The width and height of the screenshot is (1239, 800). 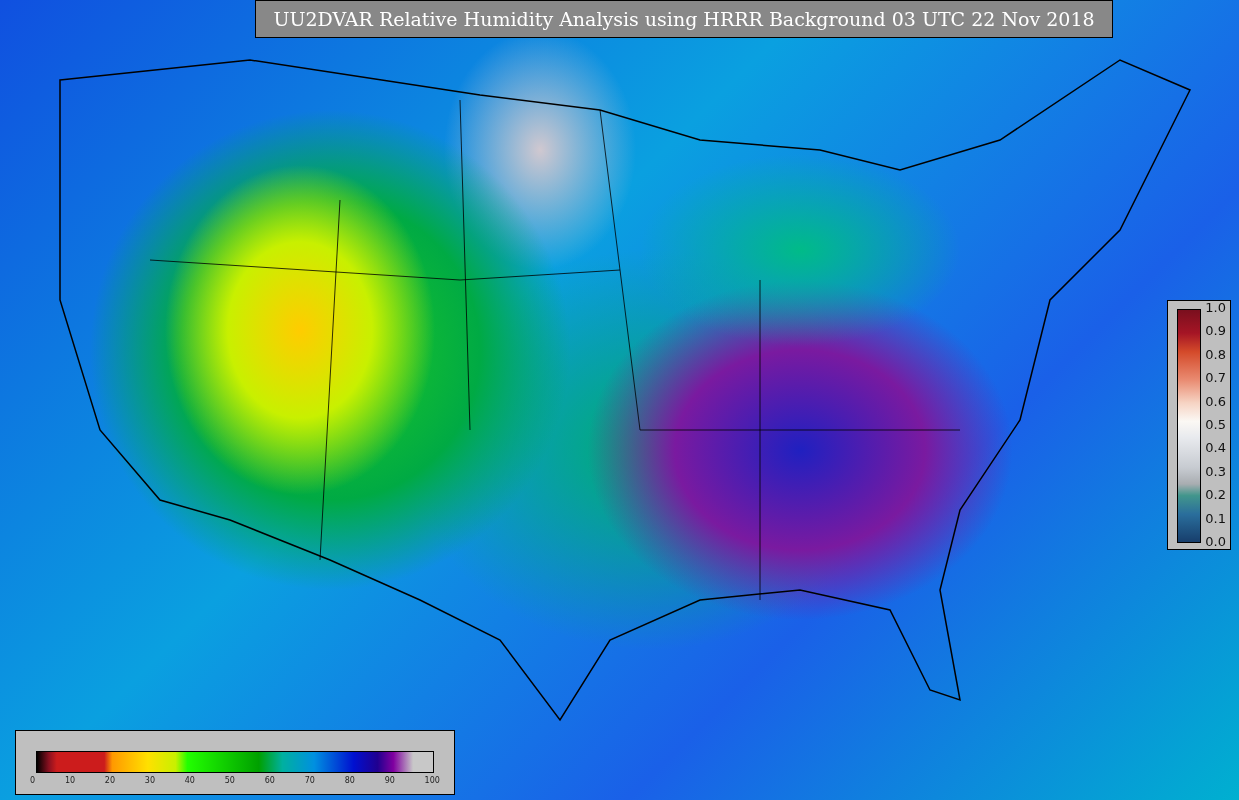 I want to click on tick-label: 0.4, so click(x=1215, y=448).